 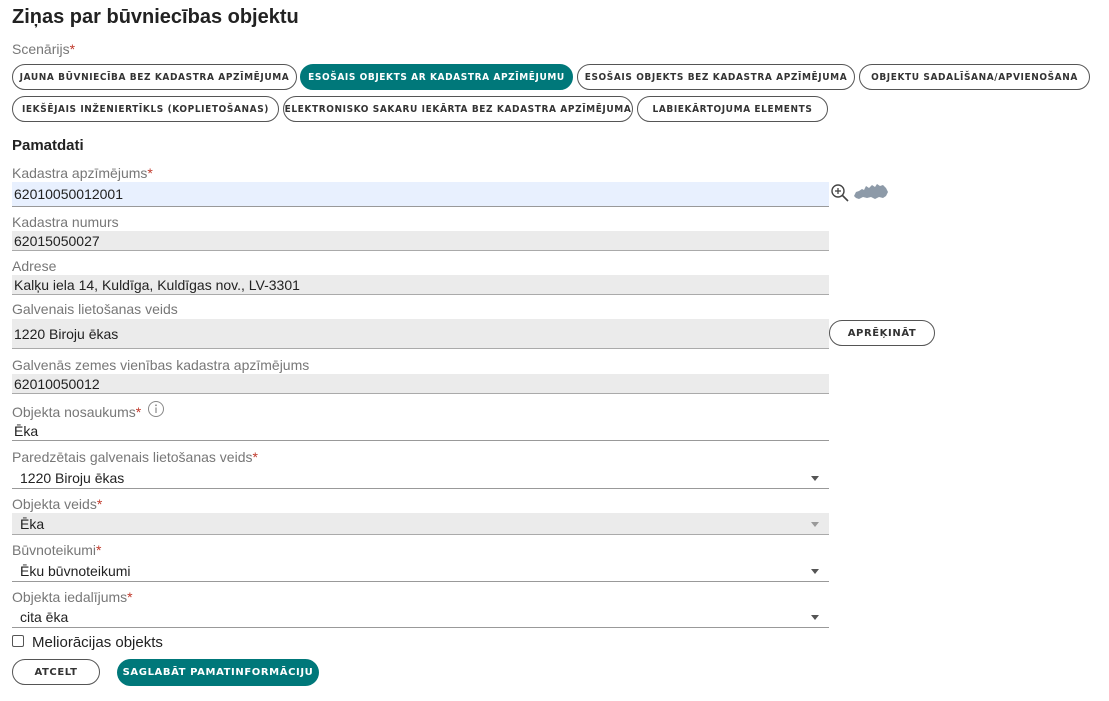 What do you see at coordinates (32, 523) in the screenshot?
I see `objekta-veids-value: Ēka` at bounding box center [32, 523].